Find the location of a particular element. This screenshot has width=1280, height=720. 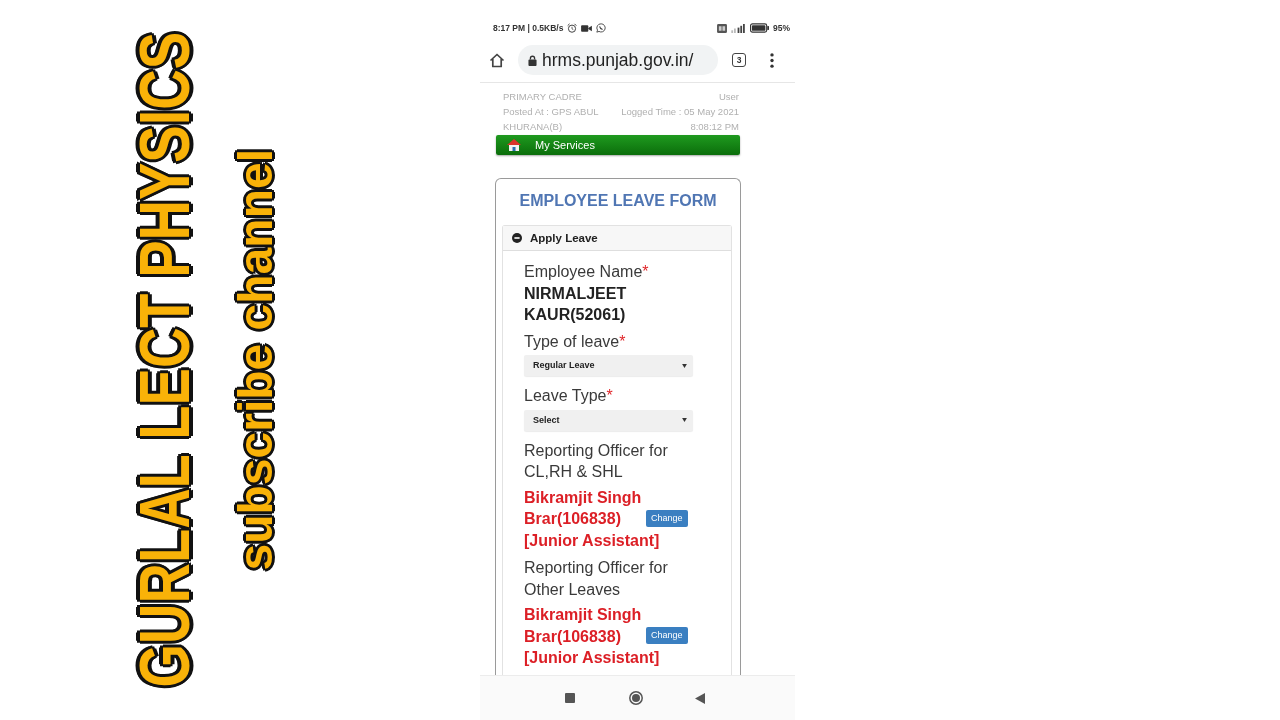

field-label: Type of leave is located at coordinates (572, 341).